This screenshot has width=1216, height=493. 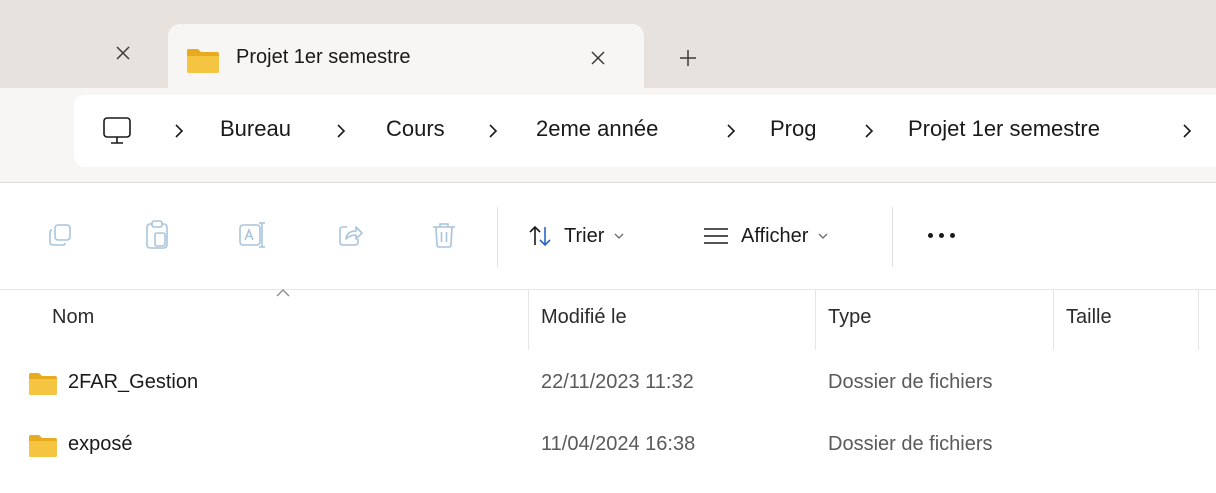 I want to click on active-tab: Projet 1er semestre, so click(x=406, y=58).